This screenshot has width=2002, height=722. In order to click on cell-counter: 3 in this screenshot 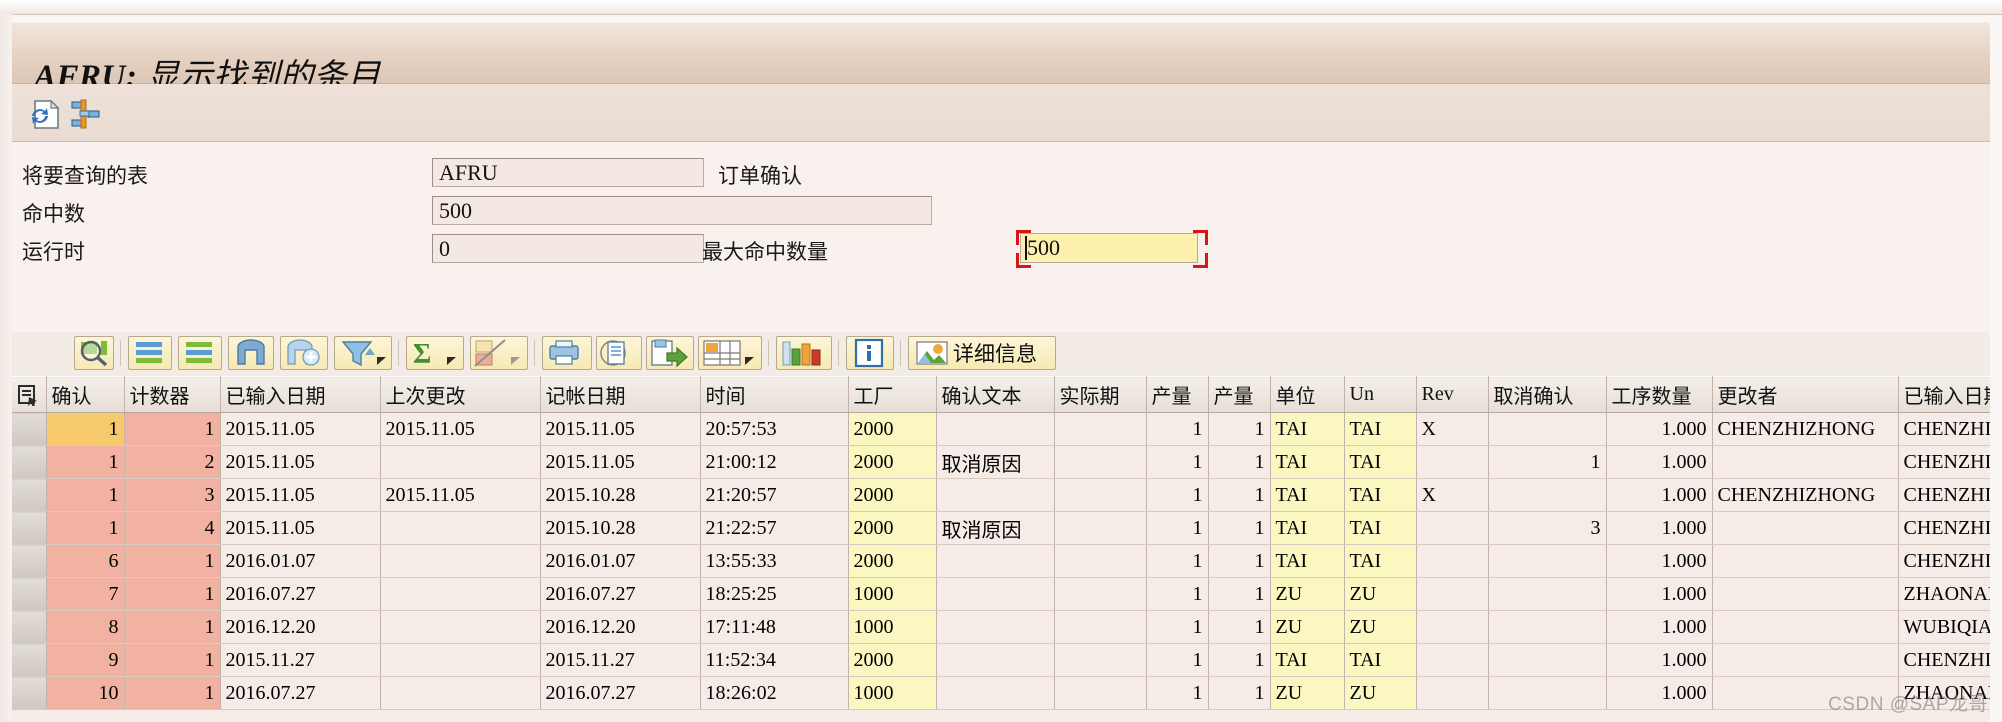, I will do `click(172, 495)`.